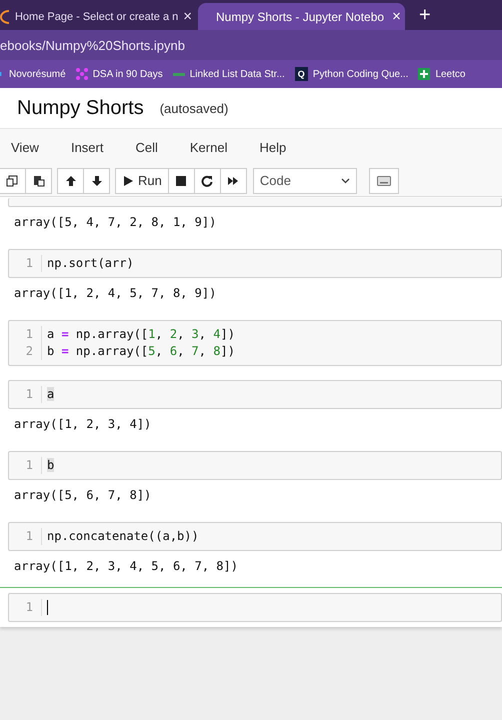 The image size is (502, 720). I want to click on notebook-title: Numpy Shorts, so click(80, 108).